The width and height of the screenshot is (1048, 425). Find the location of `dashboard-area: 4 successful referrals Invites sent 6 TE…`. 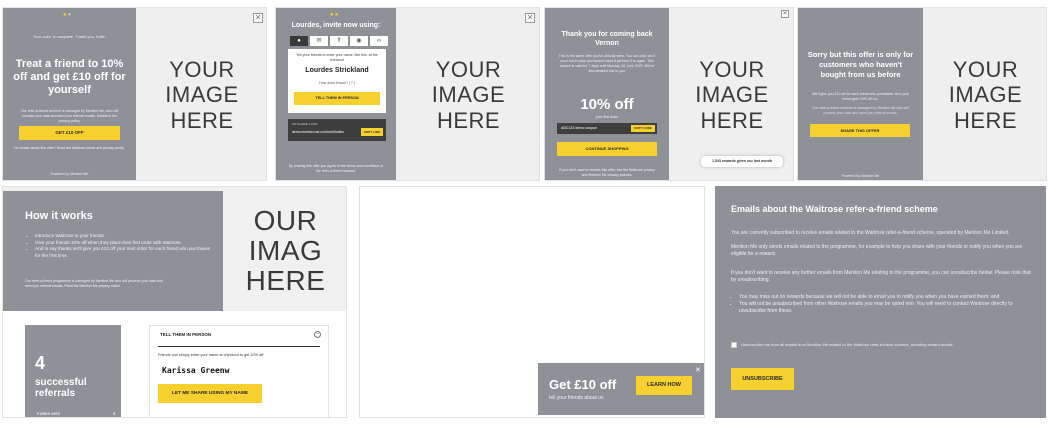

dashboard-area: 4 successful referrals Invites sent 6 TE… is located at coordinates (174, 364).